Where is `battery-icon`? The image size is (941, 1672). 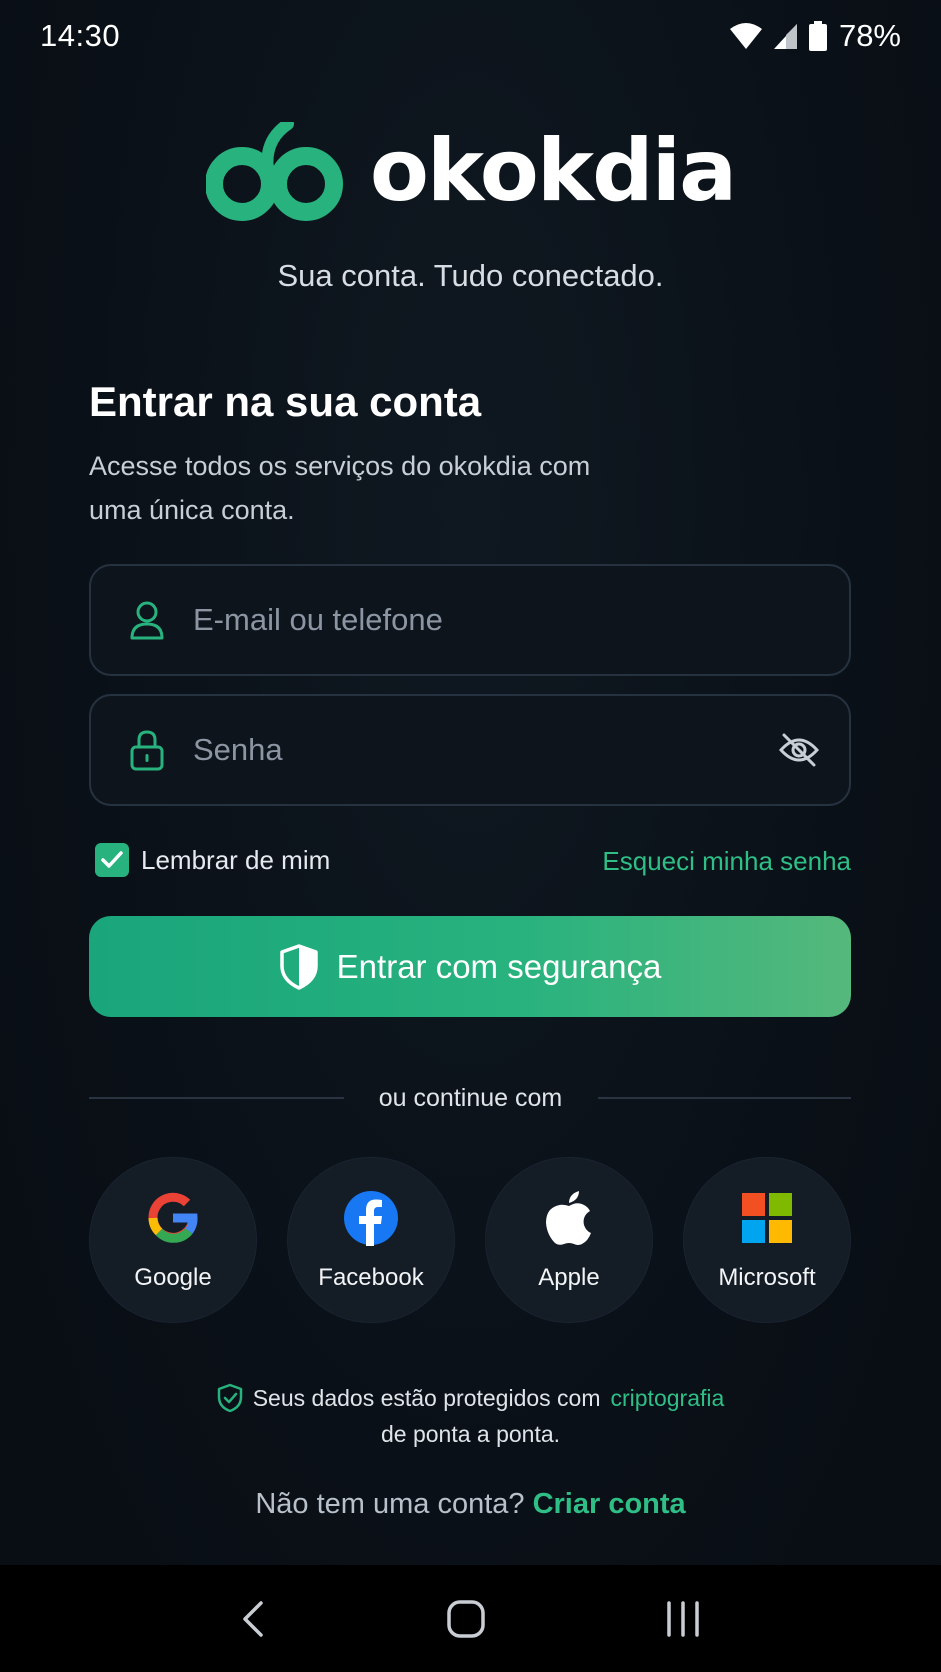 battery-icon is located at coordinates (817, 36).